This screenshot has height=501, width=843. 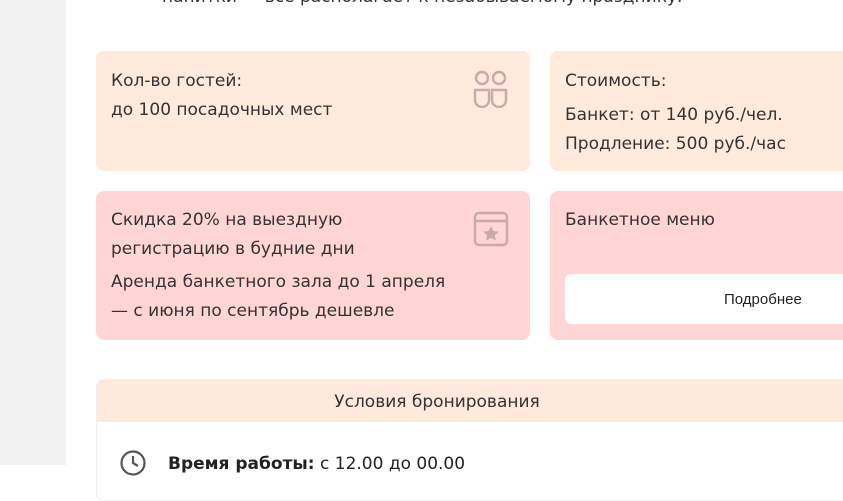 What do you see at coordinates (390, 464) in the screenshot?
I see `working-hours-value: с 12.00 до 00.00` at bounding box center [390, 464].